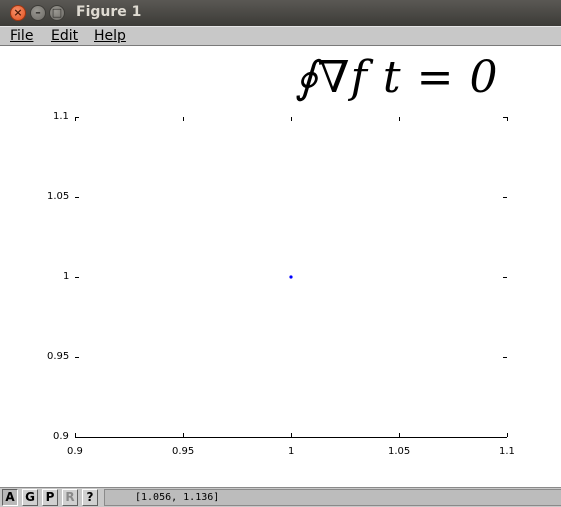  Describe the element at coordinates (10, 497) in the screenshot. I see `status-button-a: A` at that location.